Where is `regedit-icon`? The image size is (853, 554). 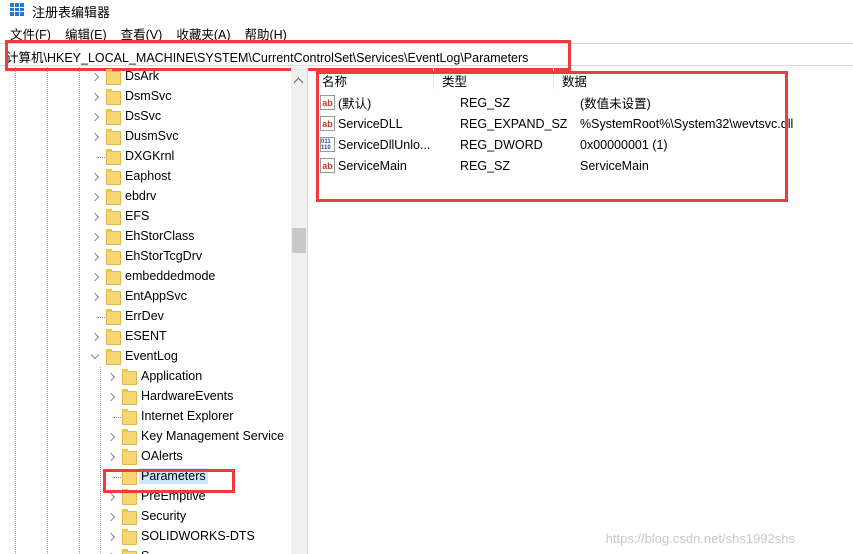
regedit-icon is located at coordinates (17, 9).